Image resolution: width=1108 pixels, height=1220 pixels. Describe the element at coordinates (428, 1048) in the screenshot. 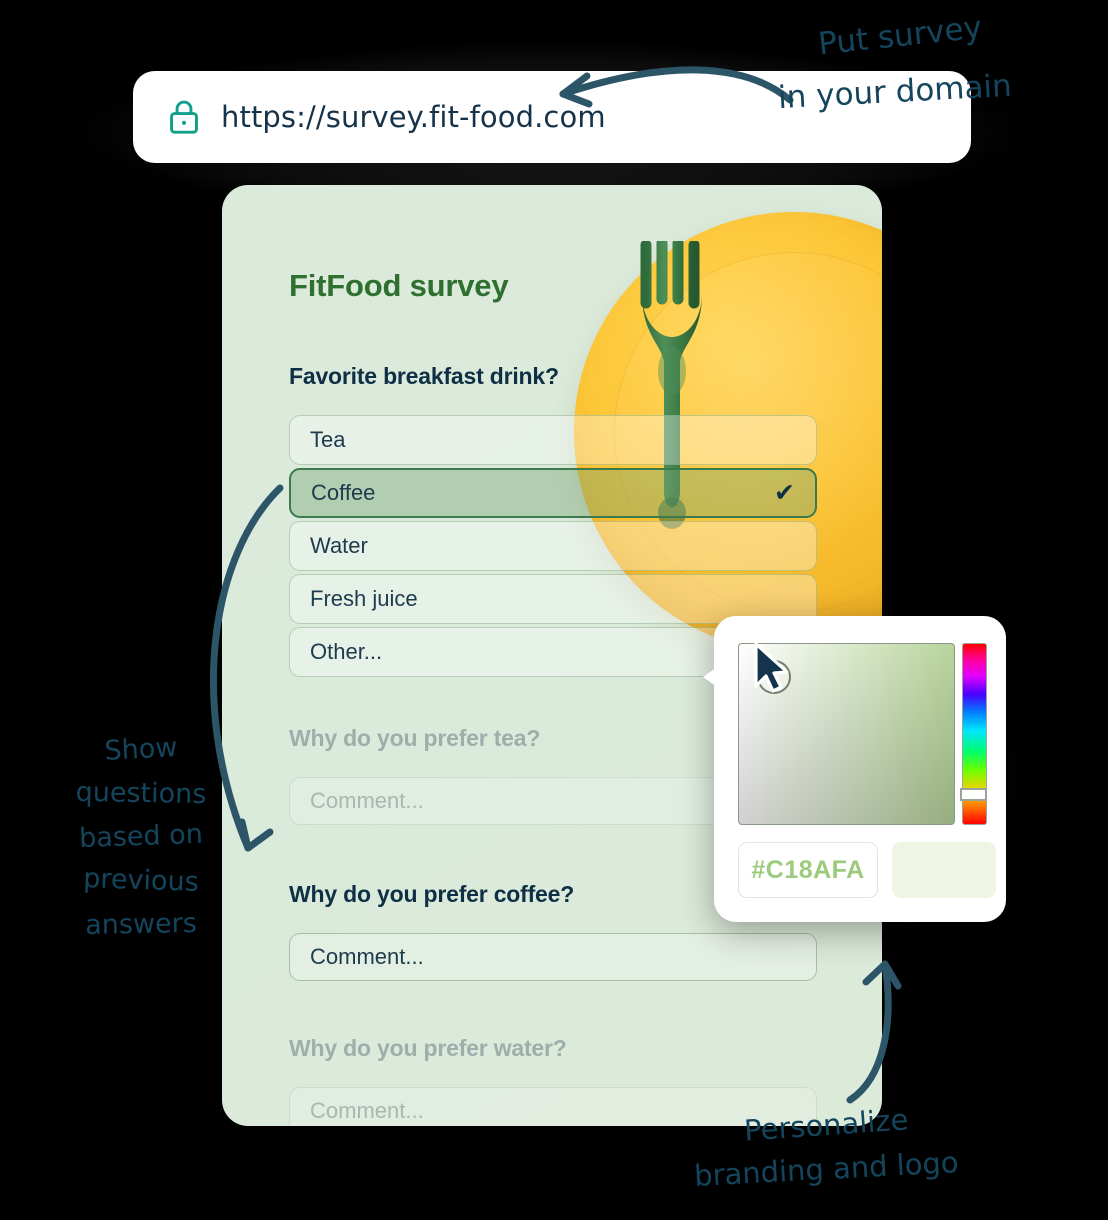

I see `followup-water-label: Why do you prefer water?` at that location.